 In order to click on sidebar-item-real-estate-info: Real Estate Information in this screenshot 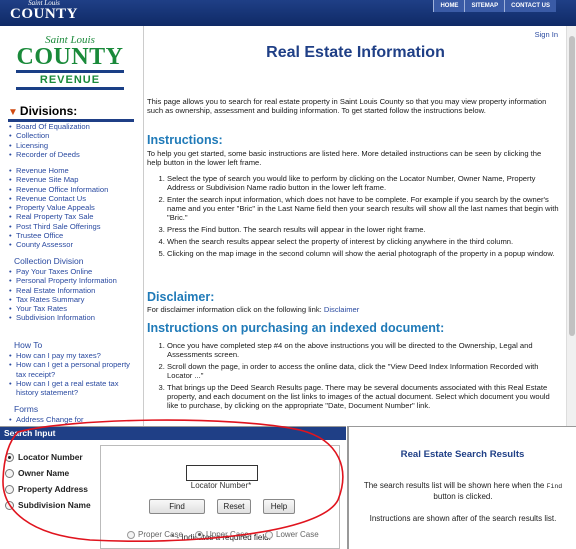, I will do `click(67, 291)`.